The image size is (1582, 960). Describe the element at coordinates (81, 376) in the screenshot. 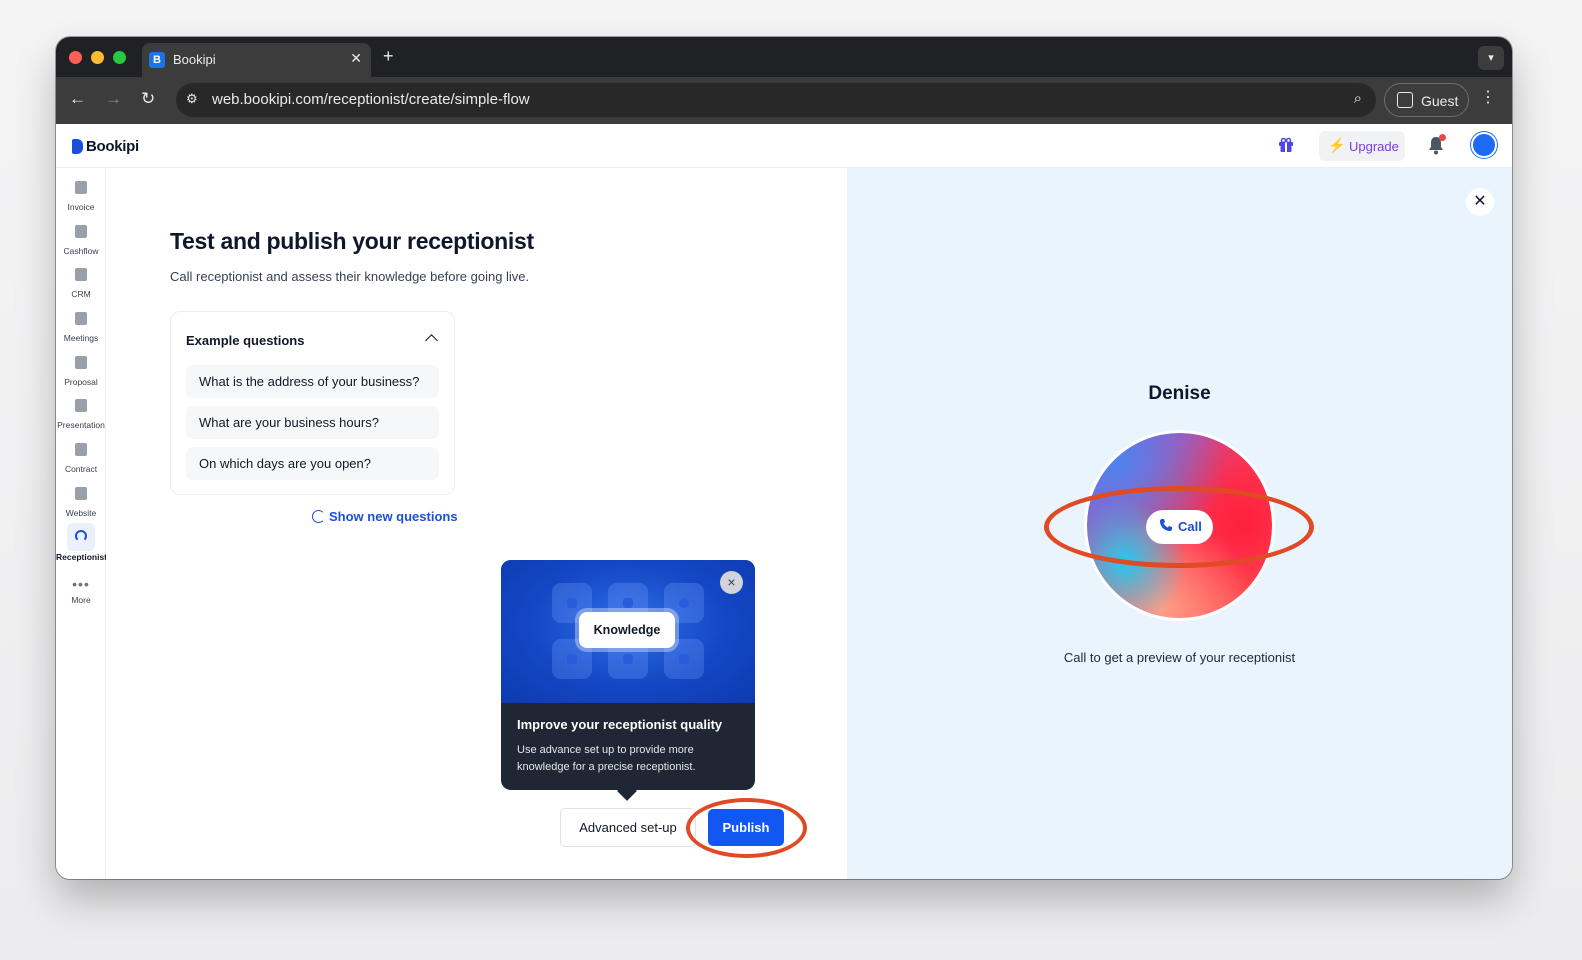

I see `sidebar-item-proposal: Proposal` at that location.